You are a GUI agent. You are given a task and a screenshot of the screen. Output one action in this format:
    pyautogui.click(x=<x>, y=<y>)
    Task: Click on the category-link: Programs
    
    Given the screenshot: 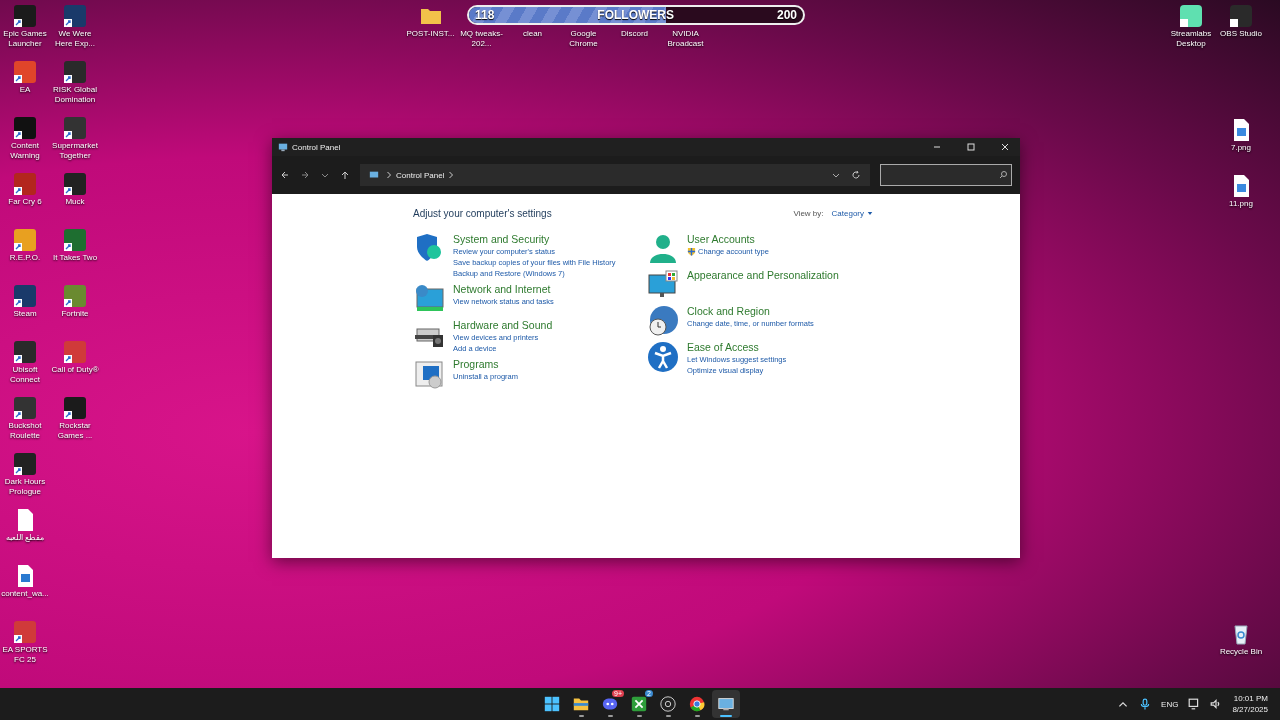 What is the action you would take?
    pyautogui.click(x=486, y=364)
    